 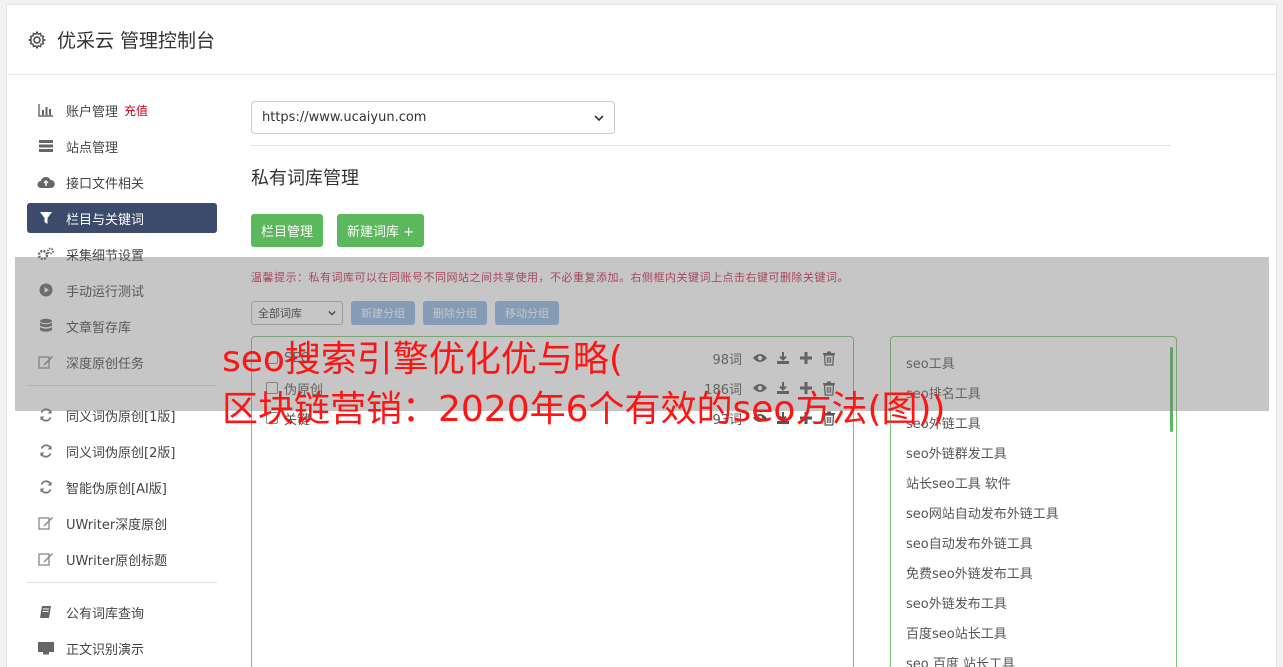 I want to click on sidebar-item-uwriter-deep: UWriter深度原创, so click(x=122, y=523).